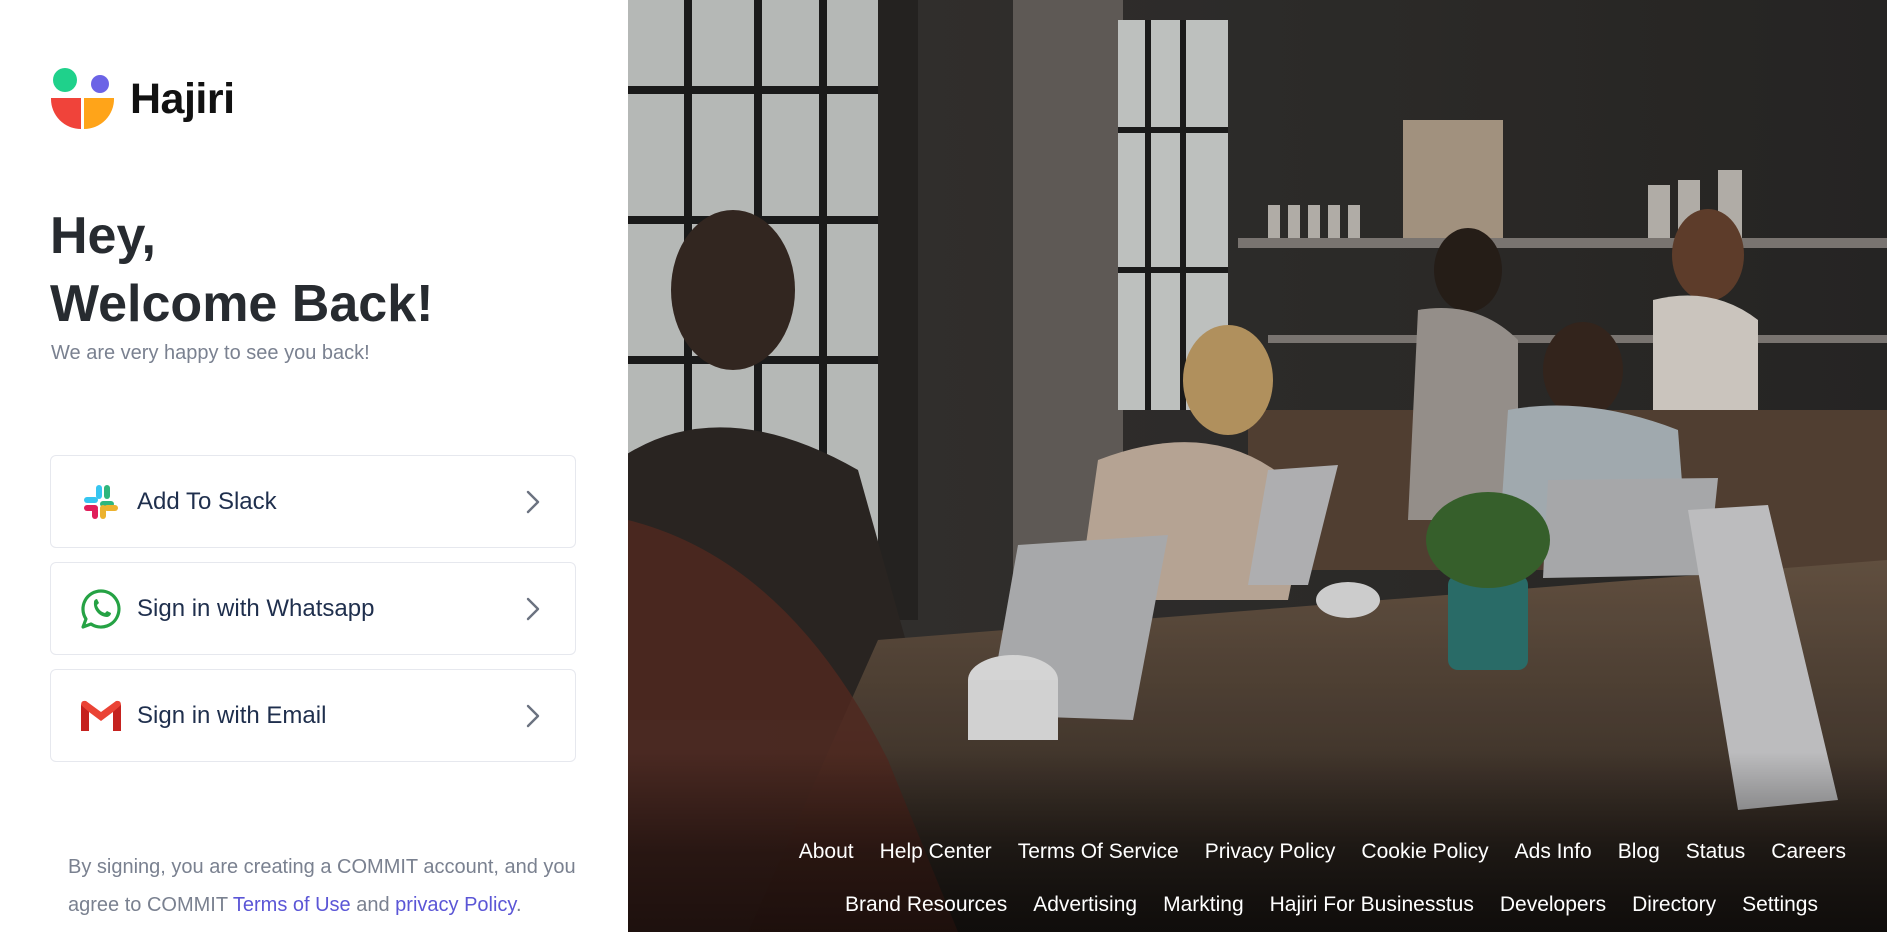 The image size is (1887, 932). What do you see at coordinates (1780, 905) in the screenshot?
I see `footer-link-settings: Settings` at bounding box center [1780, 905].